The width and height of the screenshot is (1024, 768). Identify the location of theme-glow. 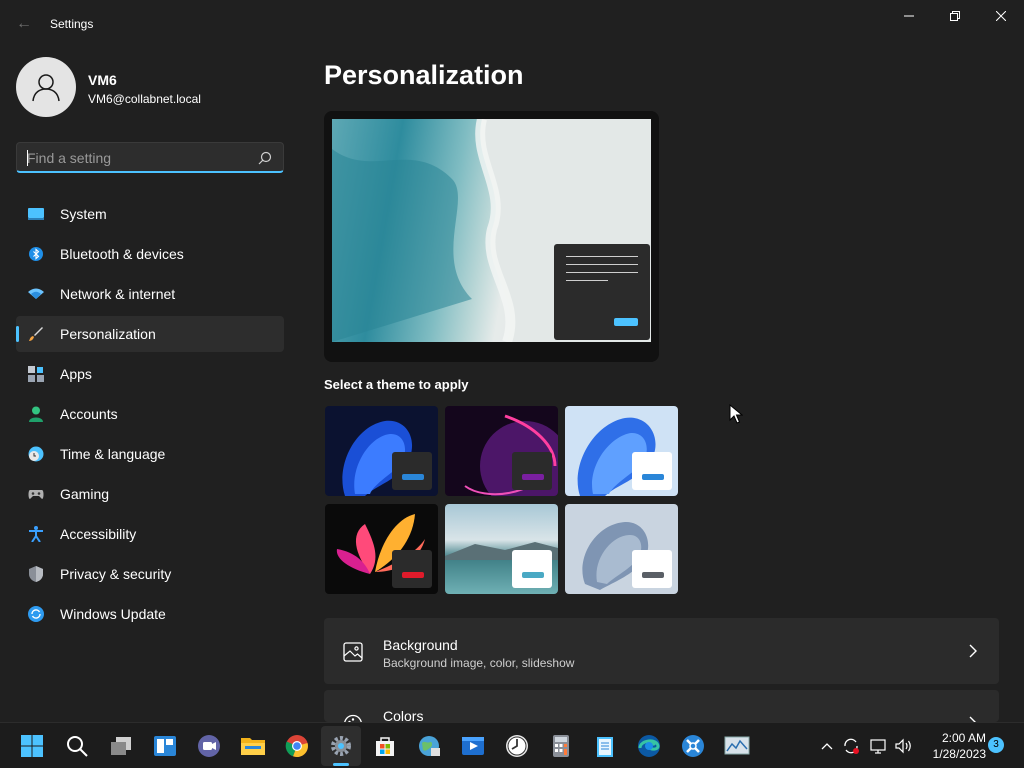
(501, 451).